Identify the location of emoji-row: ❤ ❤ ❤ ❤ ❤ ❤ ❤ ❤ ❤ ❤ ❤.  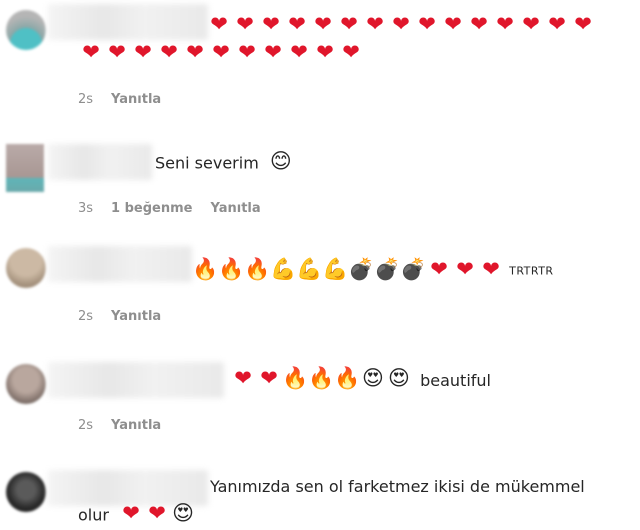
(221, 52).